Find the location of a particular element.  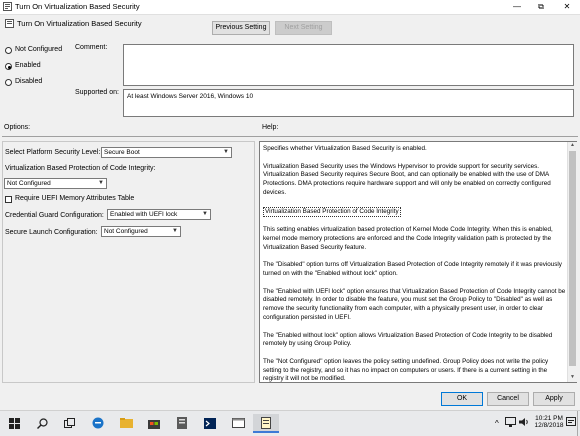

scroll-down-arrow-icon: ▼ is located at coordinates (572, 378).